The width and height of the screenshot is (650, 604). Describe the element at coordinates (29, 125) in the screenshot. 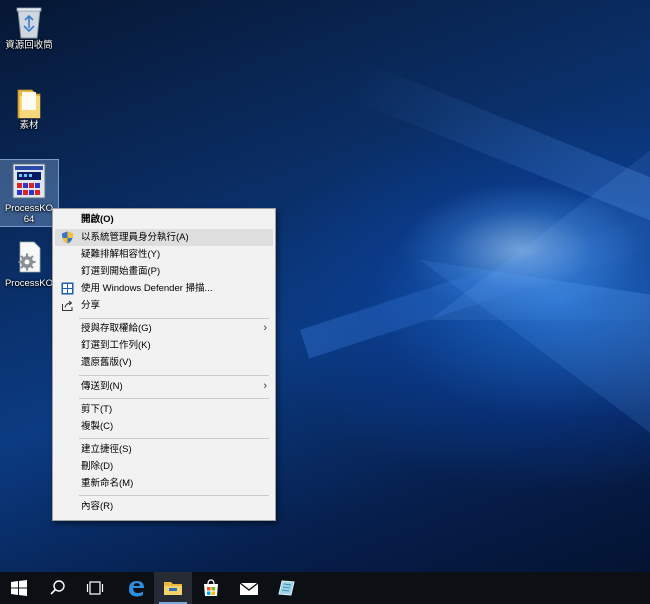

I see `desktop-icon-label: 素材` at that location.